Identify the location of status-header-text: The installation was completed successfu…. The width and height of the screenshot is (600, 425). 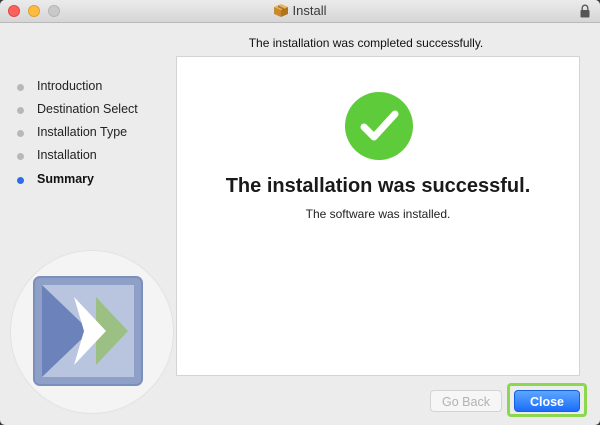
(366, 43).